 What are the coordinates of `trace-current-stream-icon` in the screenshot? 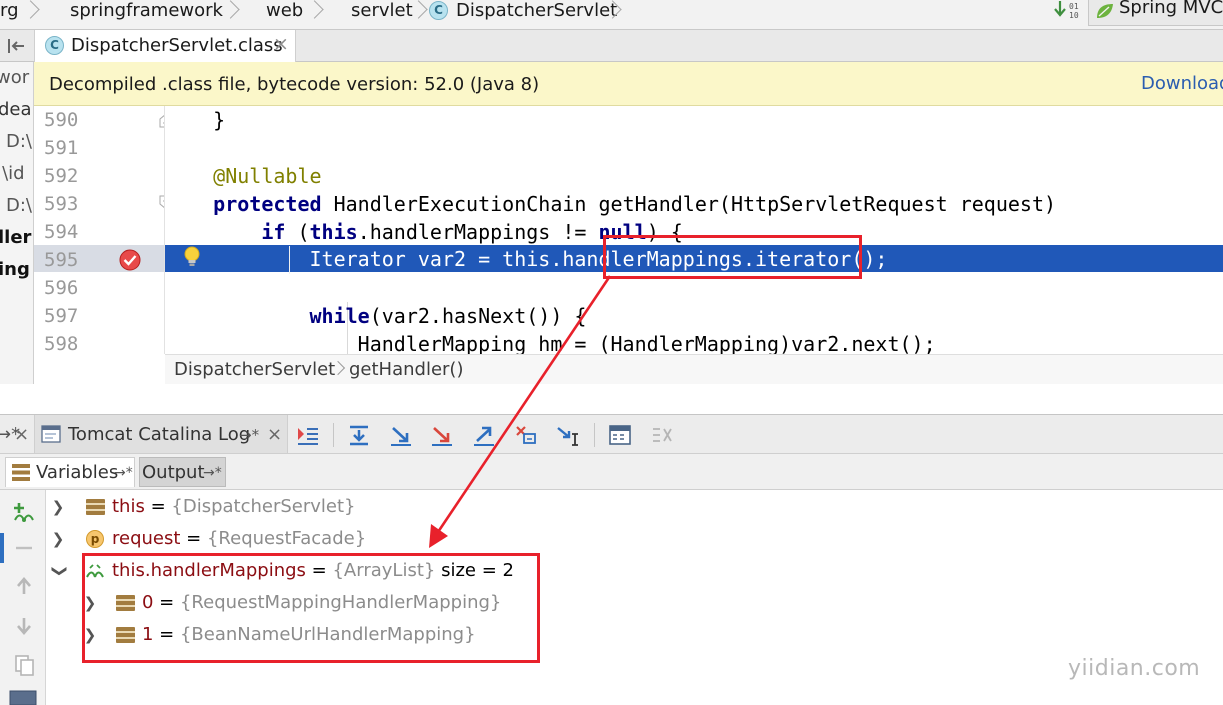 It's located at (662, 435).